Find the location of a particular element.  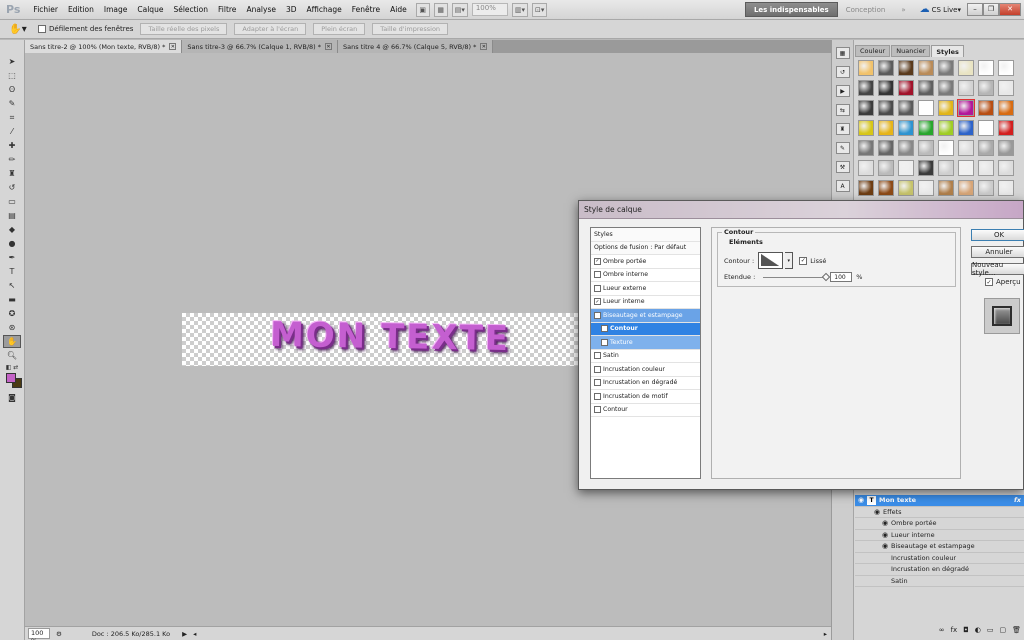

slider-thumb is located at coordinates (826, 276).